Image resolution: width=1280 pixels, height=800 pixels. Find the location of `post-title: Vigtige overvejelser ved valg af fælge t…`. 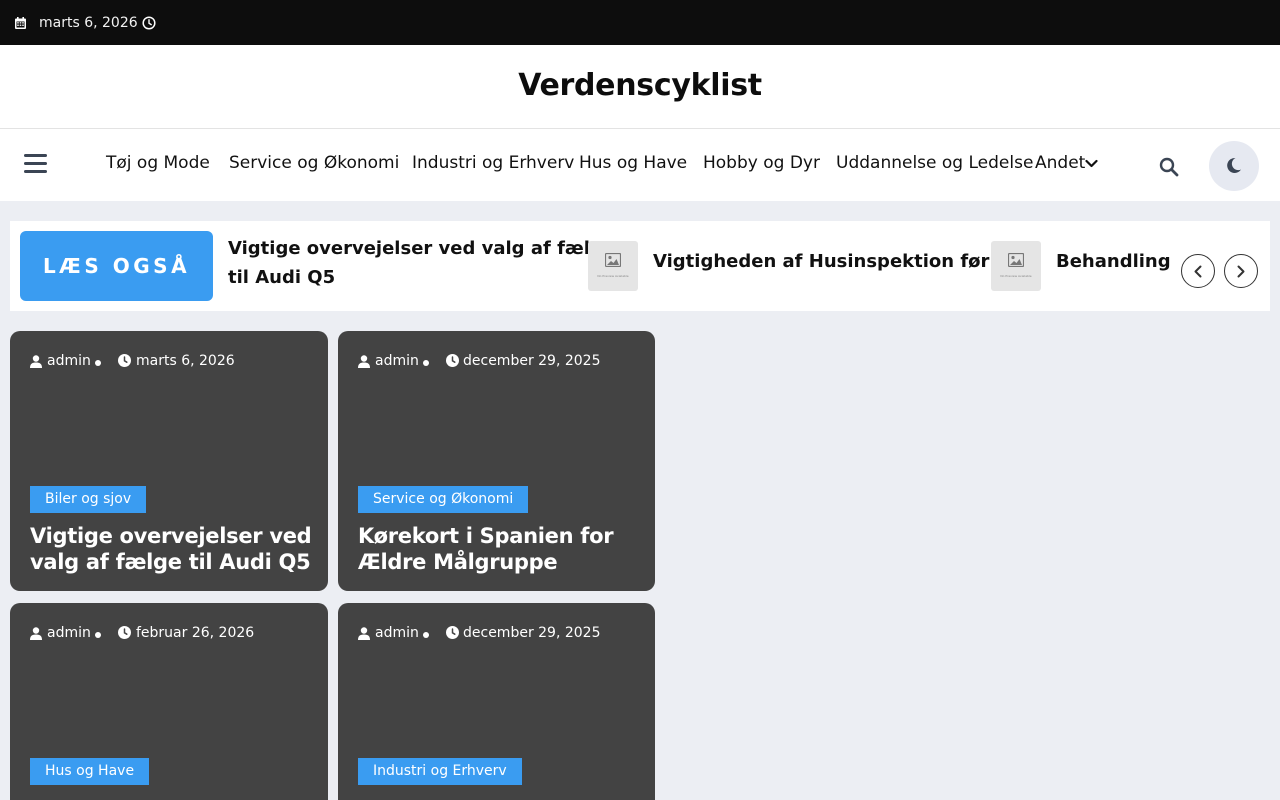

post-title: Vigtige overvejelser ved valg af fælge t… is located at coordinates (175, 549).